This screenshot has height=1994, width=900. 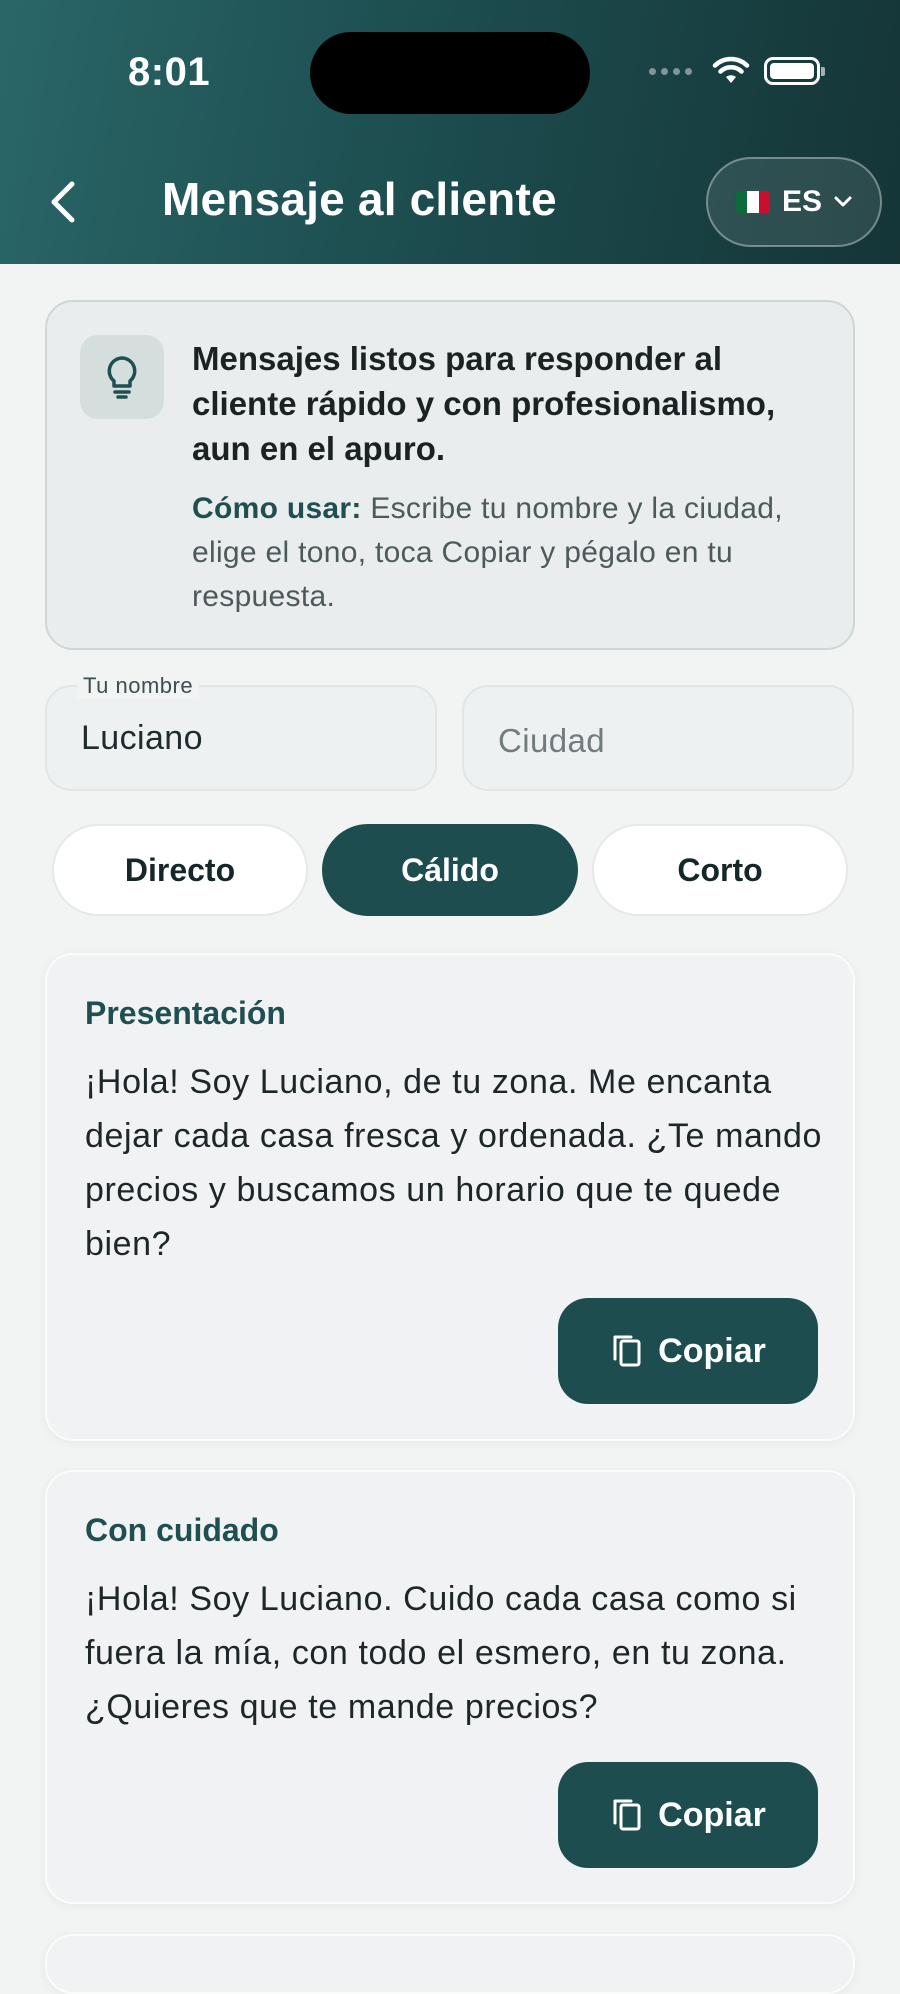 What do you see at coordinates (142, 738) in the screenshot?
I see `name-field-value: Luciano` at bounding box center [142, 738].